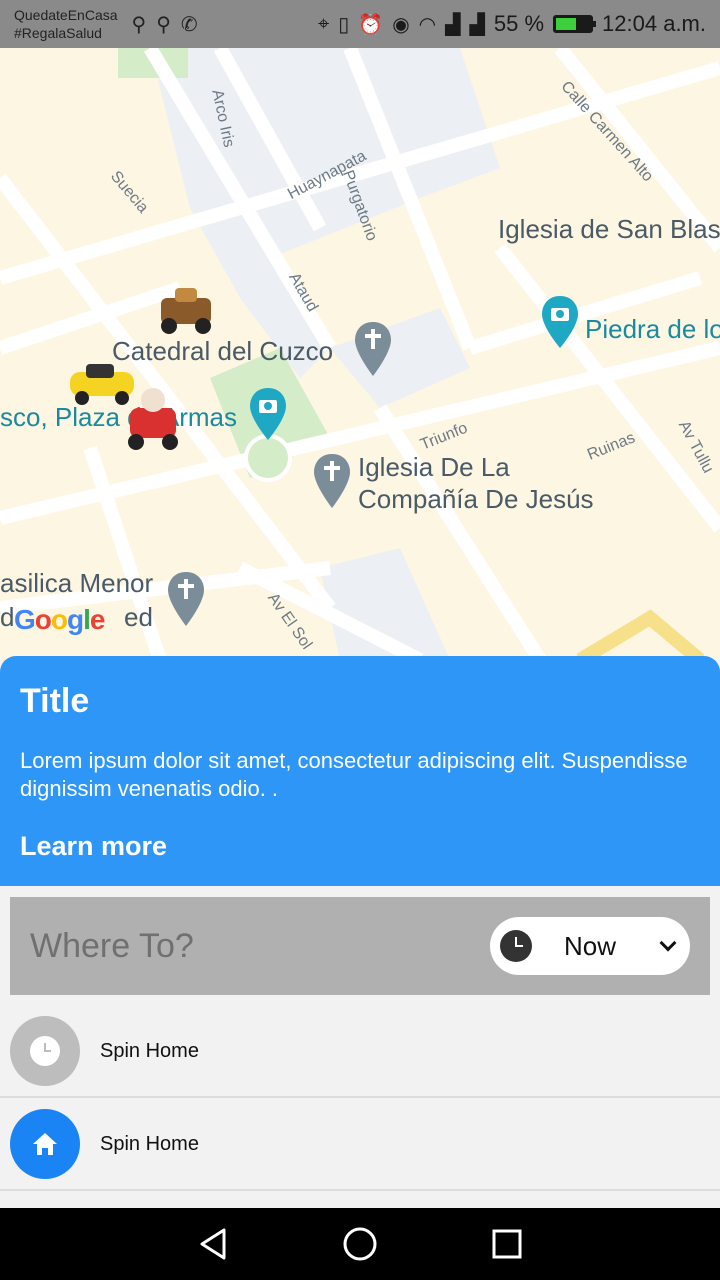 The image size is (720, 1280). What do you see at coordinates (138, 617) in the screenshot?
I see `poi-label: ed` at bounding box center [138, 617].